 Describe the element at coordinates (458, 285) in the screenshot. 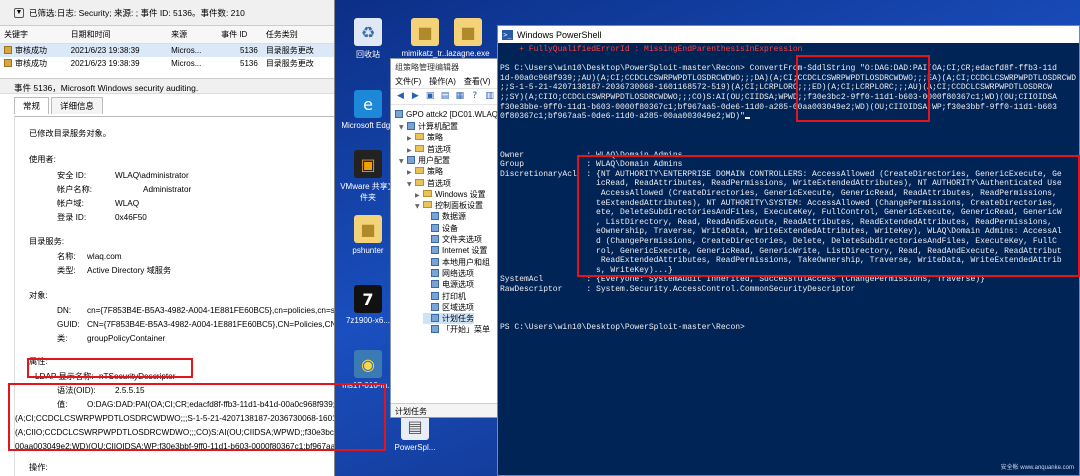

I see `tree-node-label: 电源选项` at that location.